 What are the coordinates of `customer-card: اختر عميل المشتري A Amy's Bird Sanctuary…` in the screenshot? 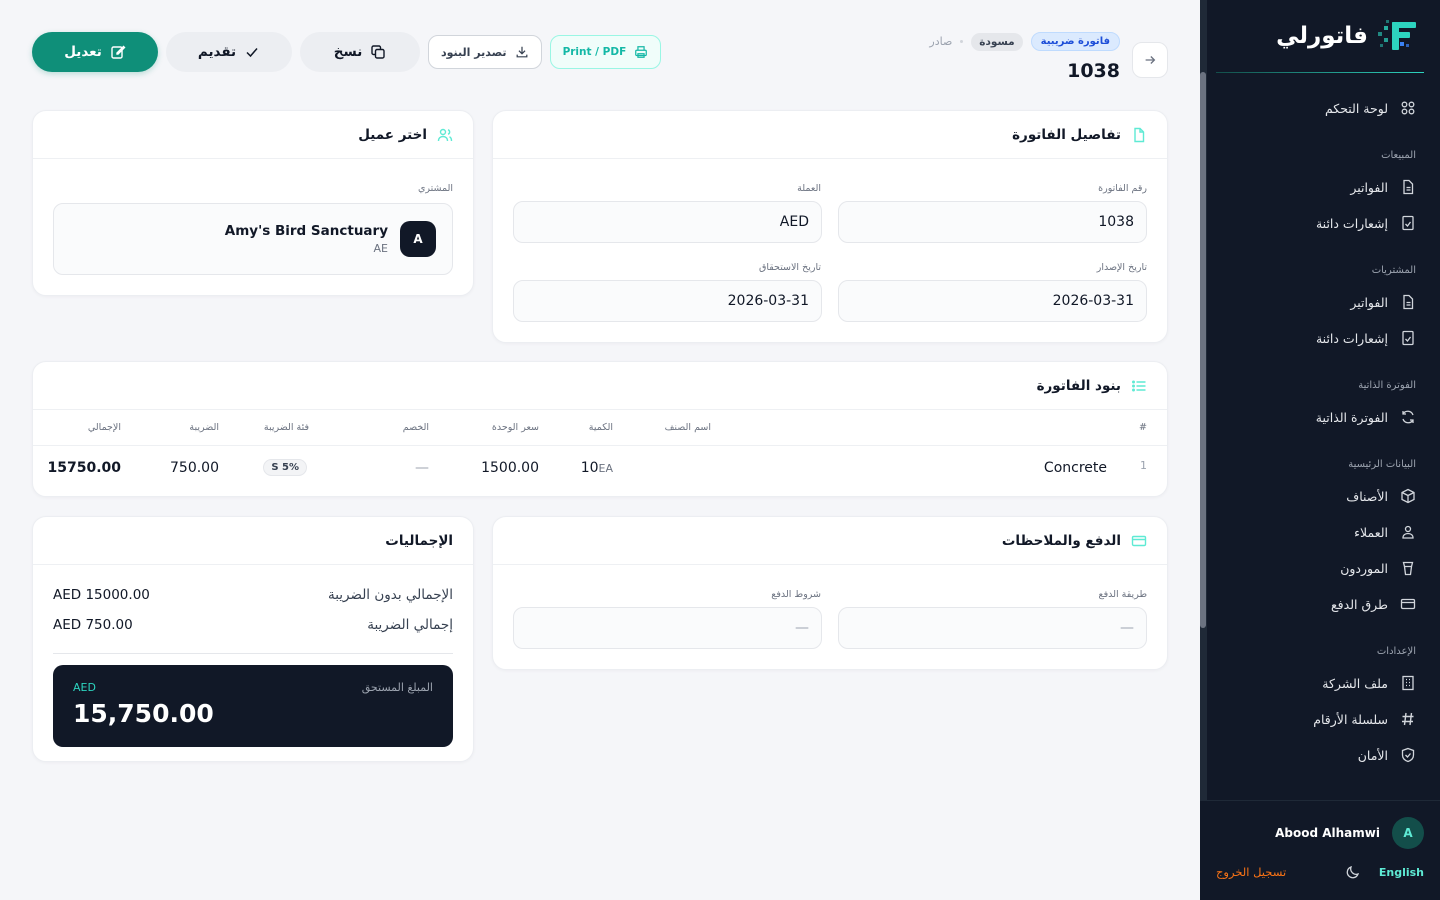 It's located at (253, 203).